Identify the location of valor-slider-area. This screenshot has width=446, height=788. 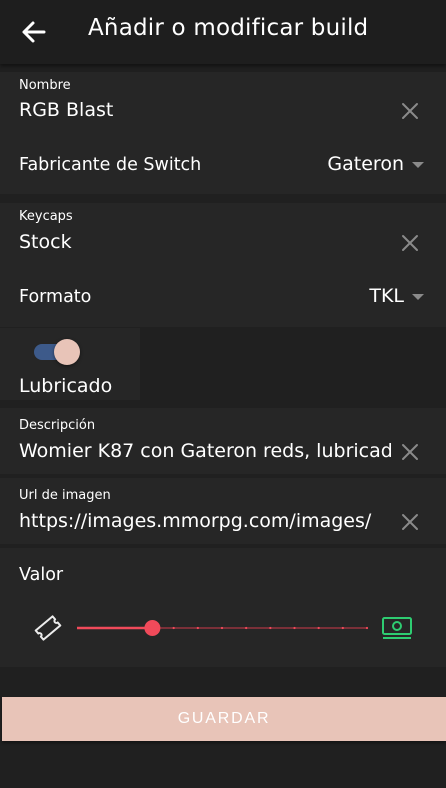
(223, 632).